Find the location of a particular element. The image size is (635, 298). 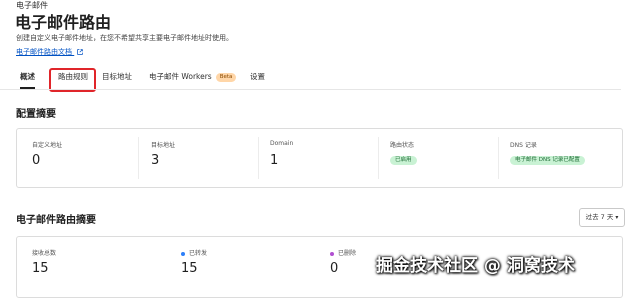

stat-label: 路由状态 is located at coordinates (402, 145).